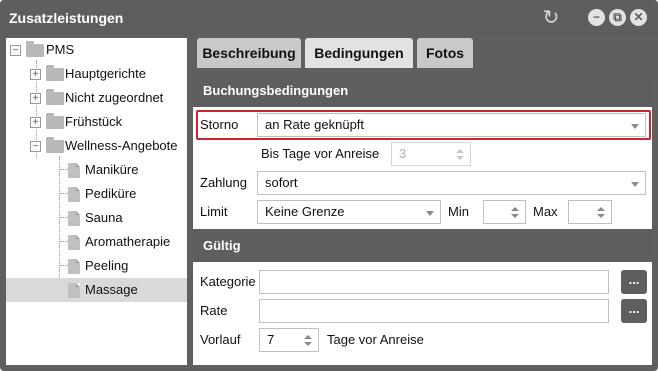 This screenshot has width=658, height=371. I want to click on max-label: Max, so click(545, 211).